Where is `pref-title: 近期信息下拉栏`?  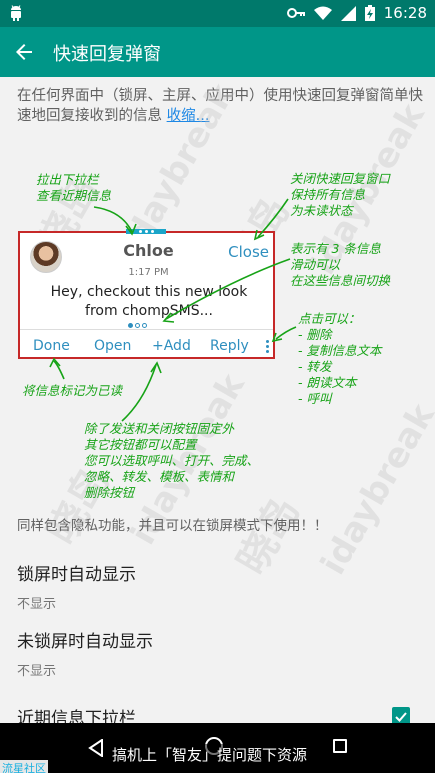 pref-title: 近期信息下拉栏 is located at coordinates (76, 716).